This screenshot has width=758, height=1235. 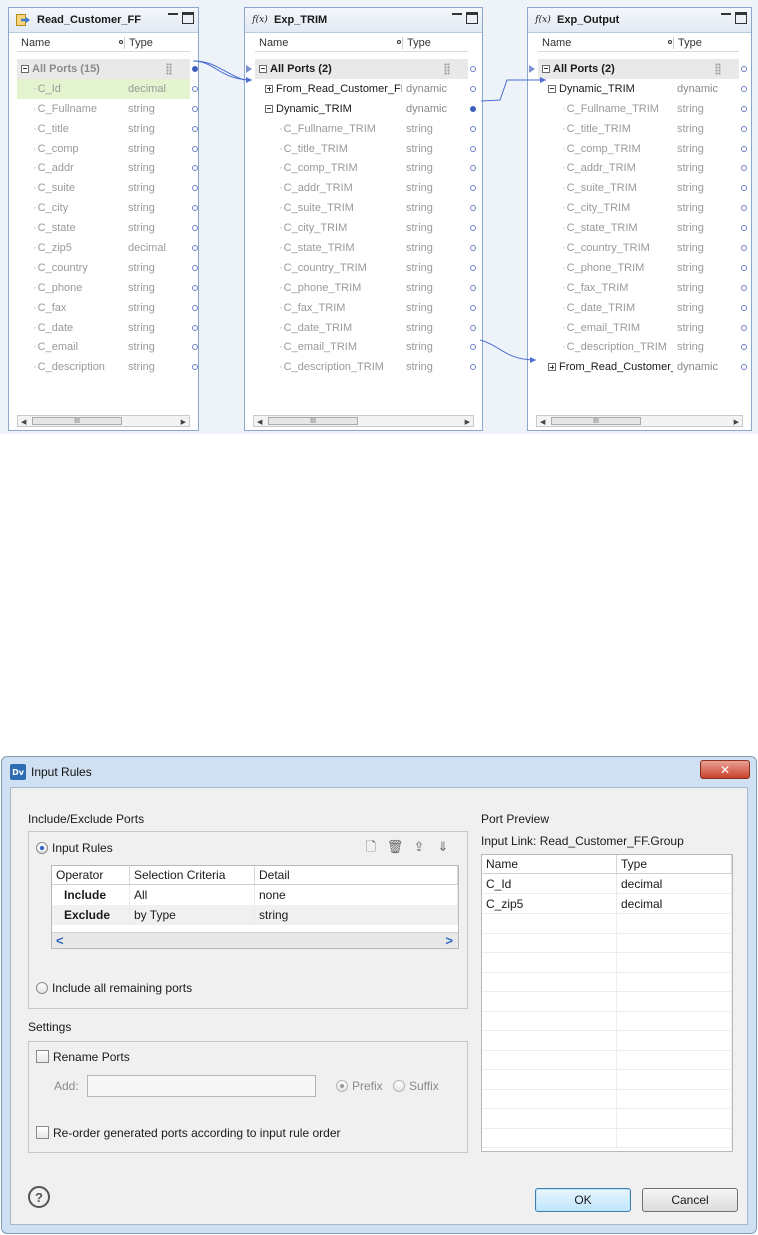 What do you see at coordinates (371, 847) in the screenshot?
I see `new-rule-icon: 🗋` at bounding box center [371, 847].